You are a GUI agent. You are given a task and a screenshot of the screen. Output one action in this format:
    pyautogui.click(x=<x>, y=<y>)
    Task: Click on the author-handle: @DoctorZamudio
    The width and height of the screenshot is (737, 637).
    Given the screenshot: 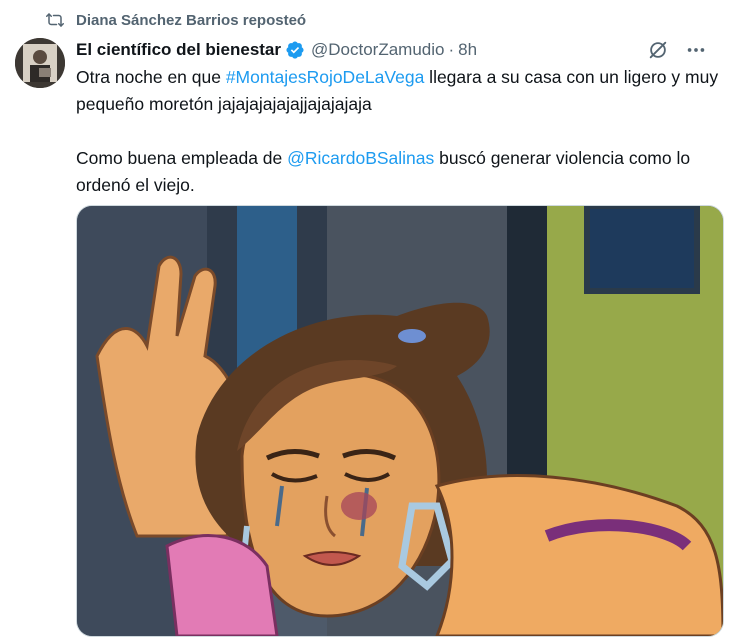 What is the action you would take?
    pyautogui.click(x=377, y=50)
    